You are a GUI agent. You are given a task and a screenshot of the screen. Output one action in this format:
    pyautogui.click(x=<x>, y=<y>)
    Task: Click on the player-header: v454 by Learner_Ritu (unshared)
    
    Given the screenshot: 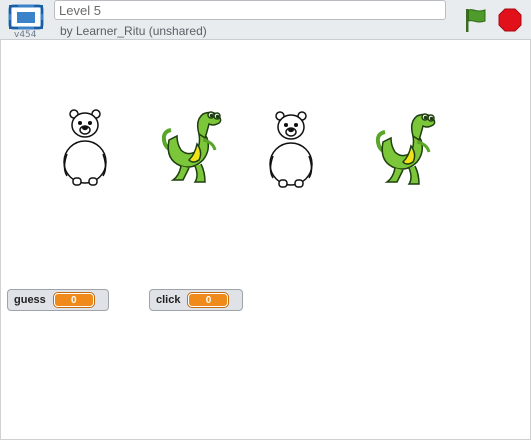 What is the action you would take?
    pyautogui.click(x=265, y=20)
    